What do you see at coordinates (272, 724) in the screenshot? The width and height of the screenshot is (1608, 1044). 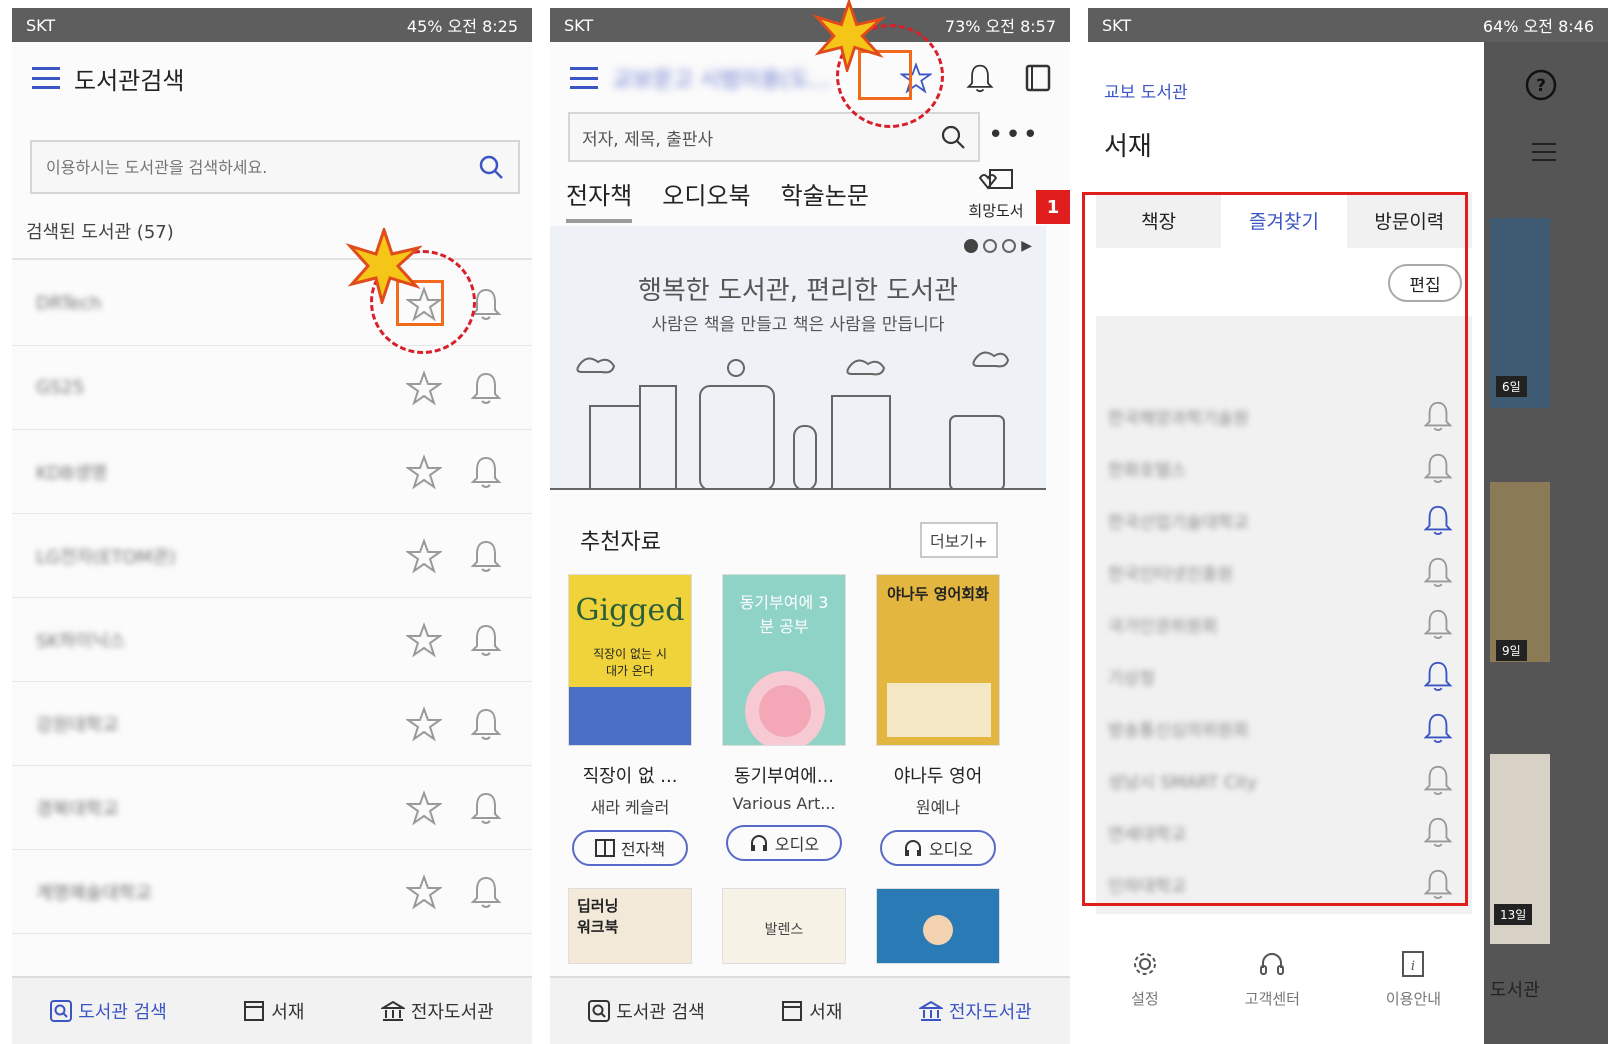 I see `library-row: 강원대학교` at bounding box center [272, 724].